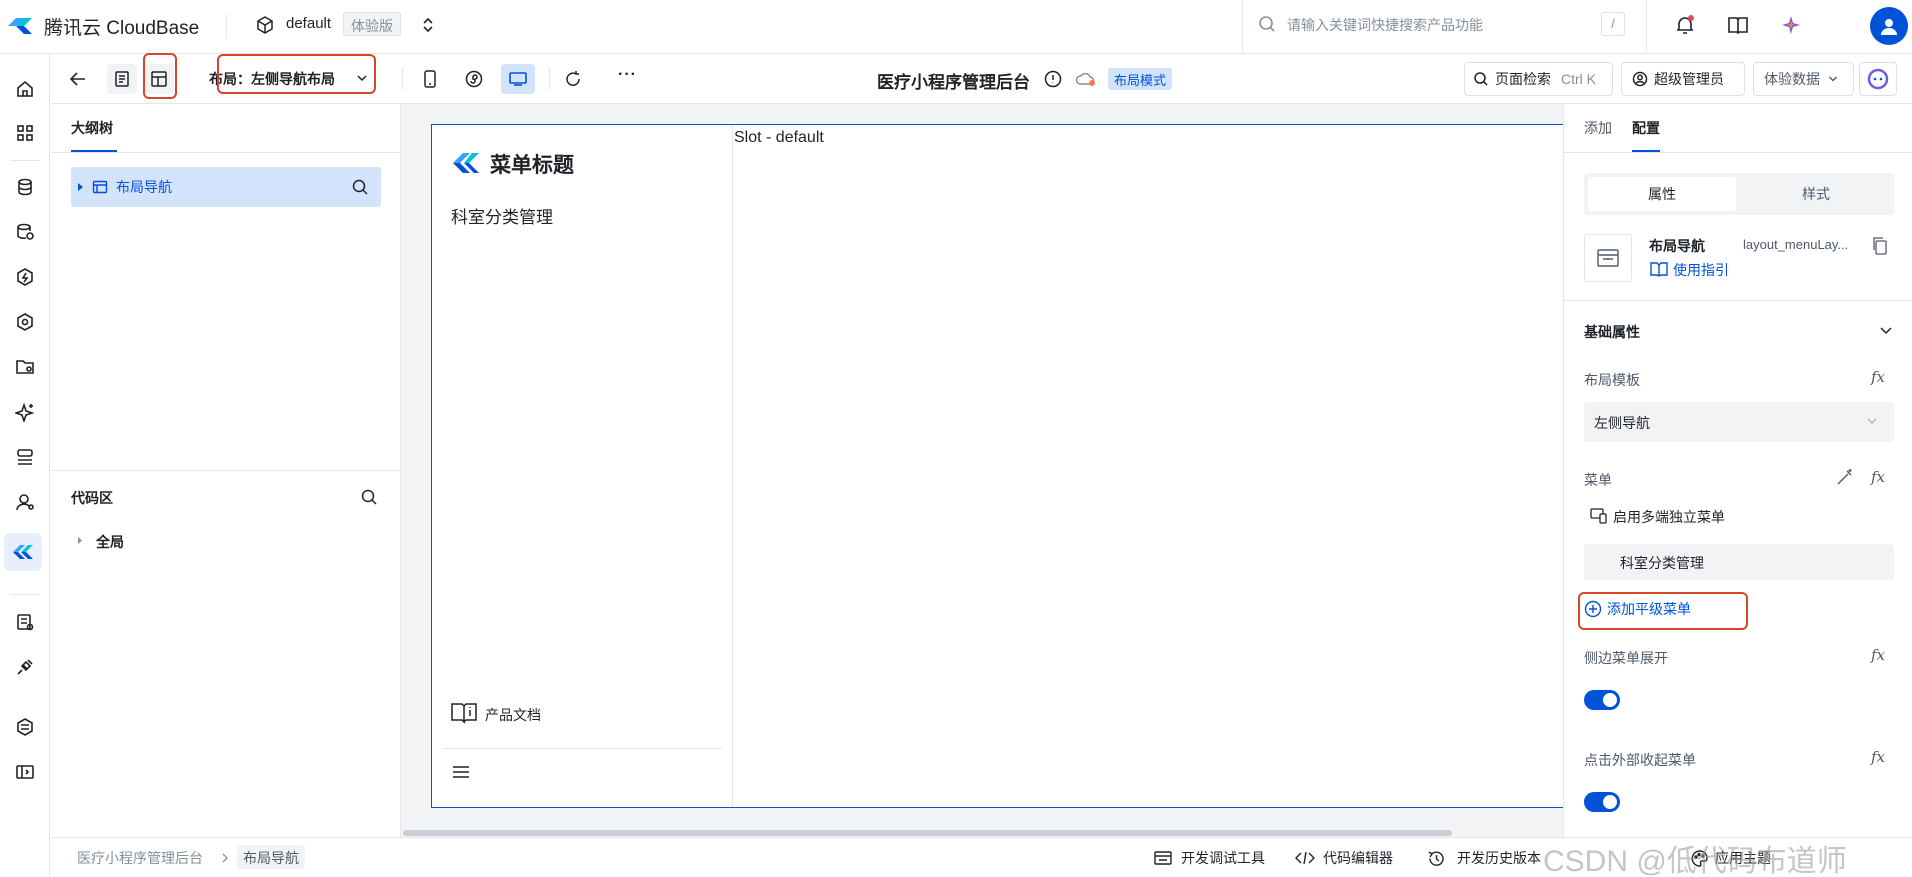 The width and height of the screenshot is (1912, 877). I want to click on integration-icon, so click(25, 322).